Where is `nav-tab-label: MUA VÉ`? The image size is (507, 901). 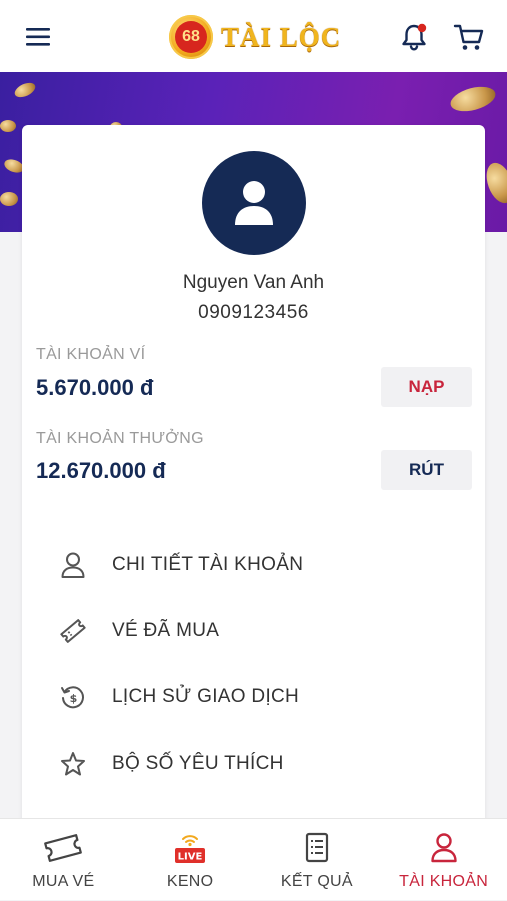
nav-tab-label: MUA VÉ is located at coordinates (63, 881).